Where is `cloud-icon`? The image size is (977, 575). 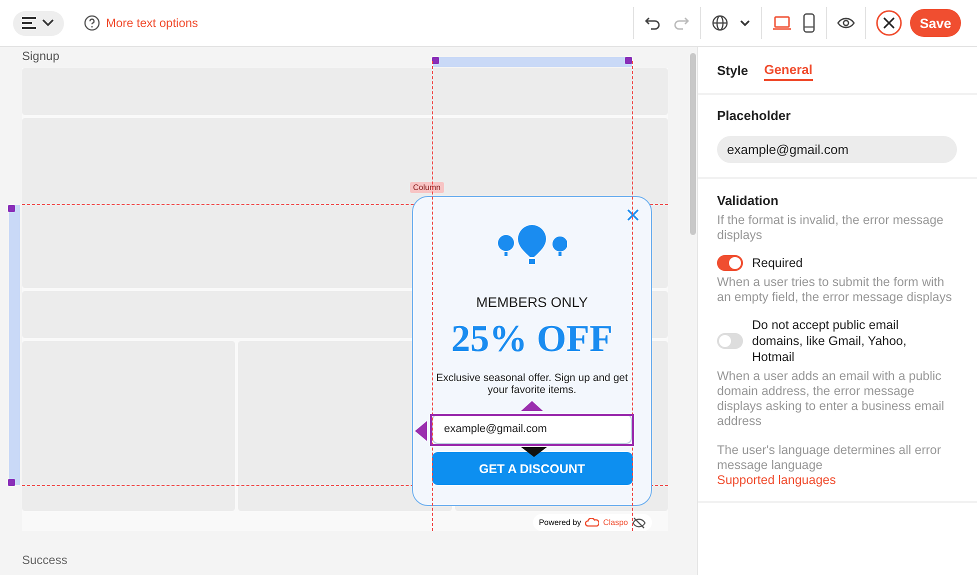 cloud-icon is located at coordinates (592, 522).